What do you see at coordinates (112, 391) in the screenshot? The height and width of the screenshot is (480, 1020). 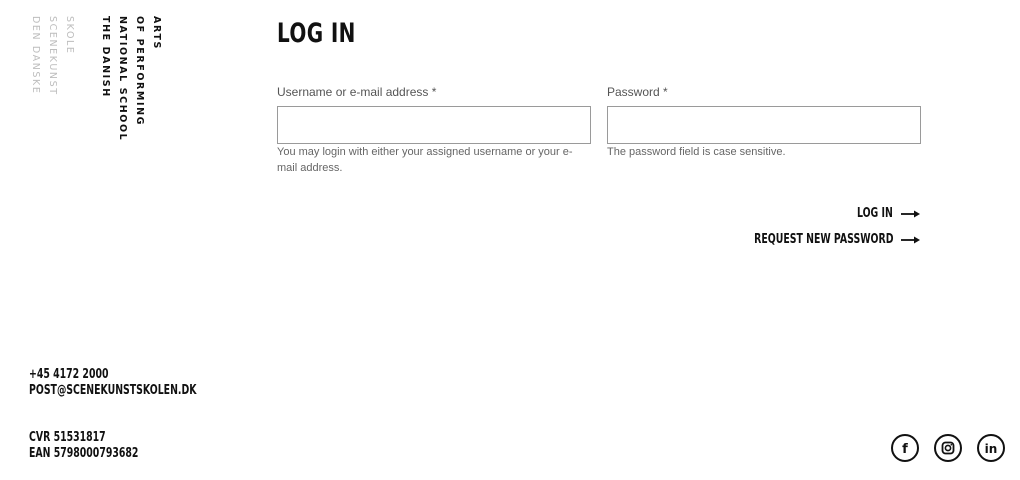 I see `email-link: POST@SCENEKUNSTSKOLEN.DK` at bounding box center [112, 391].